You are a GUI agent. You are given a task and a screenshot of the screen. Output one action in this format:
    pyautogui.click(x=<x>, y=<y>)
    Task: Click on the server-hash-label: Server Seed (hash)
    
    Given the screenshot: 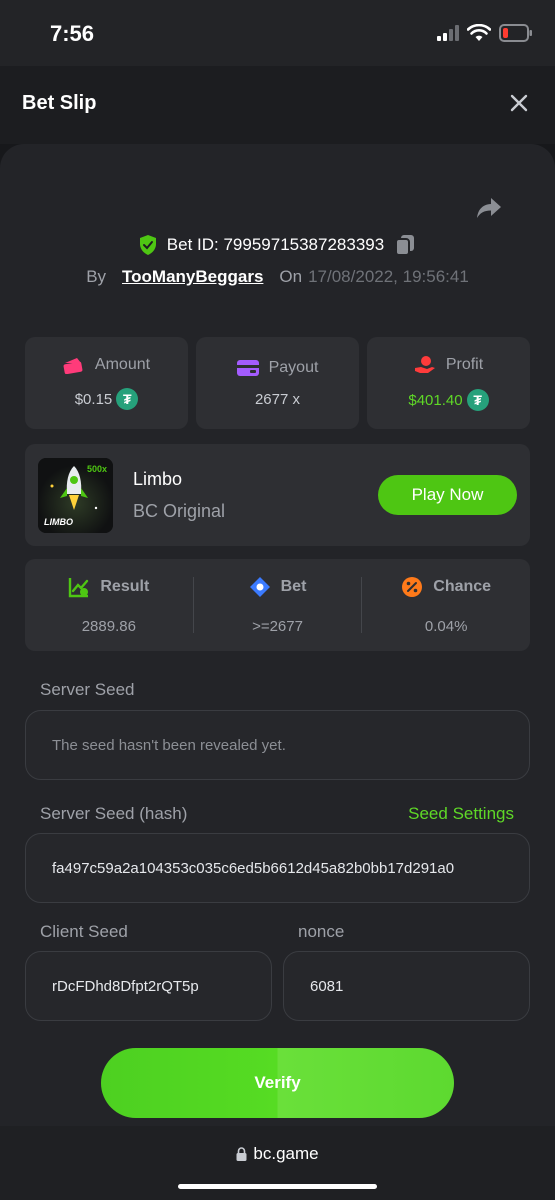 What is the action you would take?
    pyautogui.click(x=114, y=813)
    